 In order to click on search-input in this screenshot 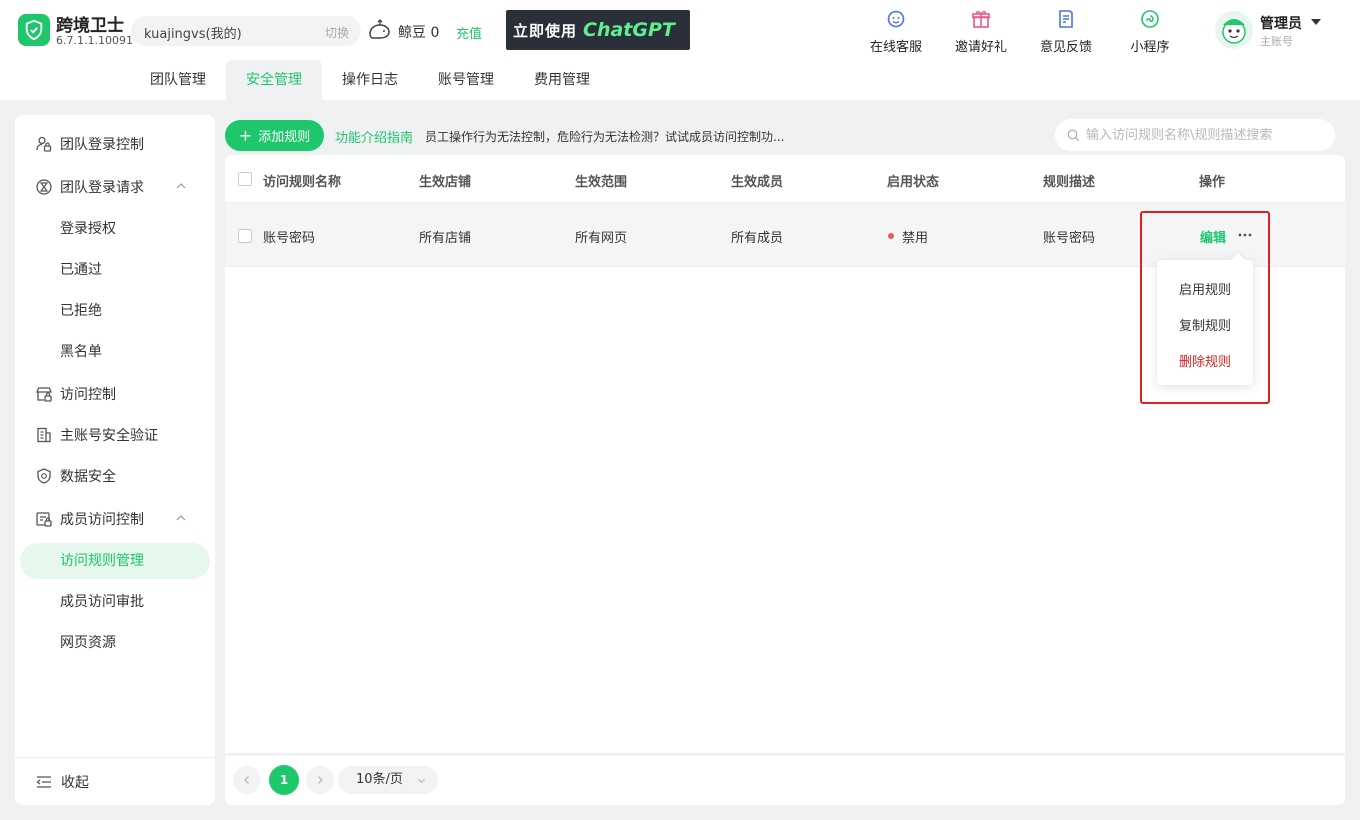, I will do `click(1201, 135)`.